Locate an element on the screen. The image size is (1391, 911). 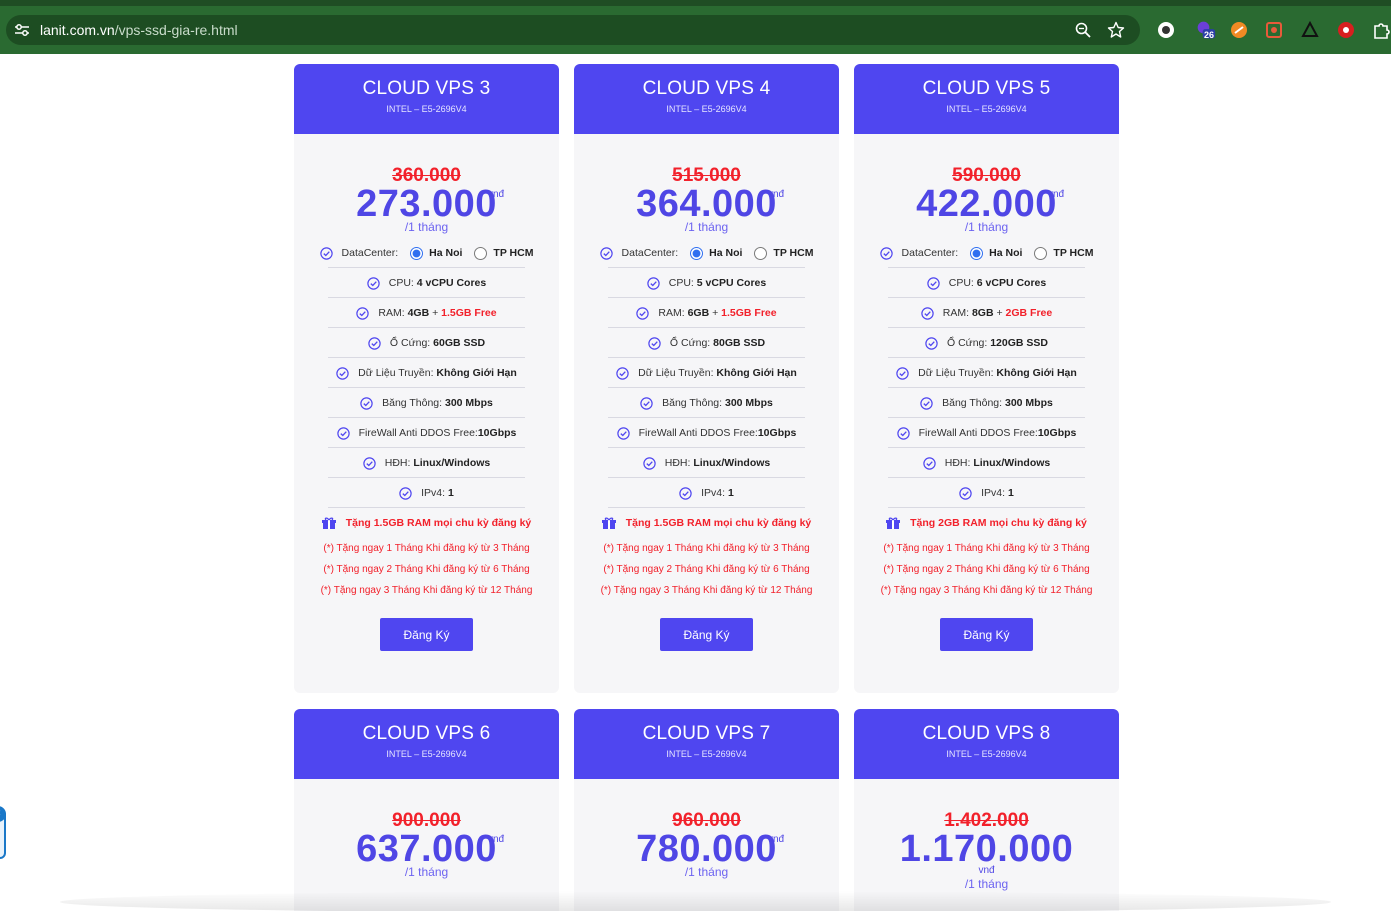
feature-cpu: CPU: 4 vCPU Cores is located at coordinates (426, 283).